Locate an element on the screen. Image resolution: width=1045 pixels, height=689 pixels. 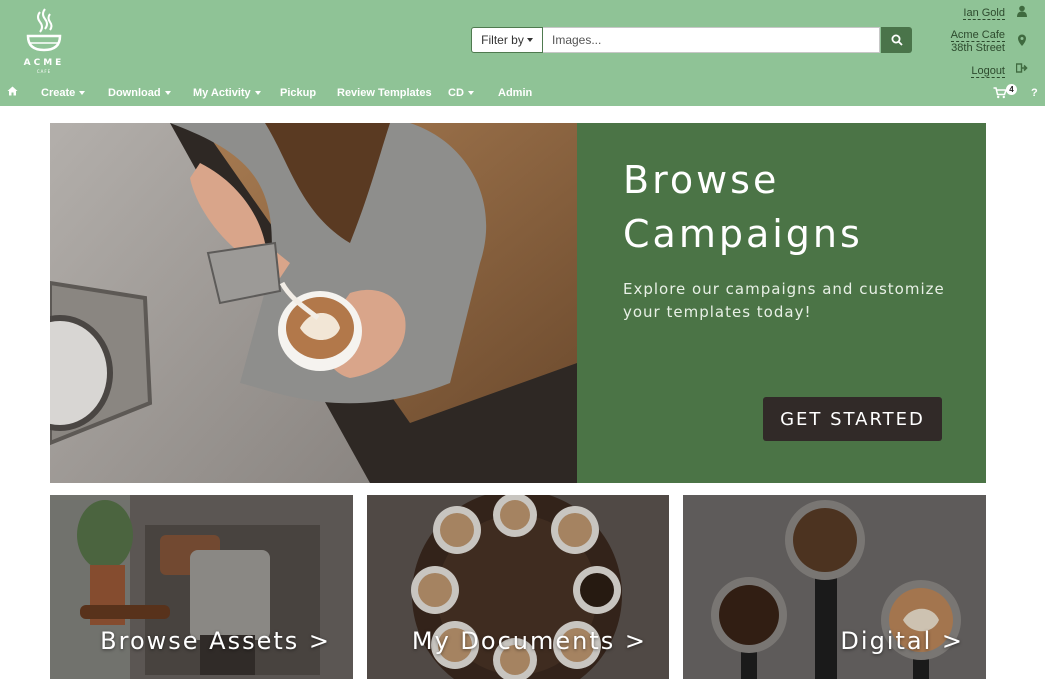
get-started-button: GET STARTED is located at coordinates (852, 419).